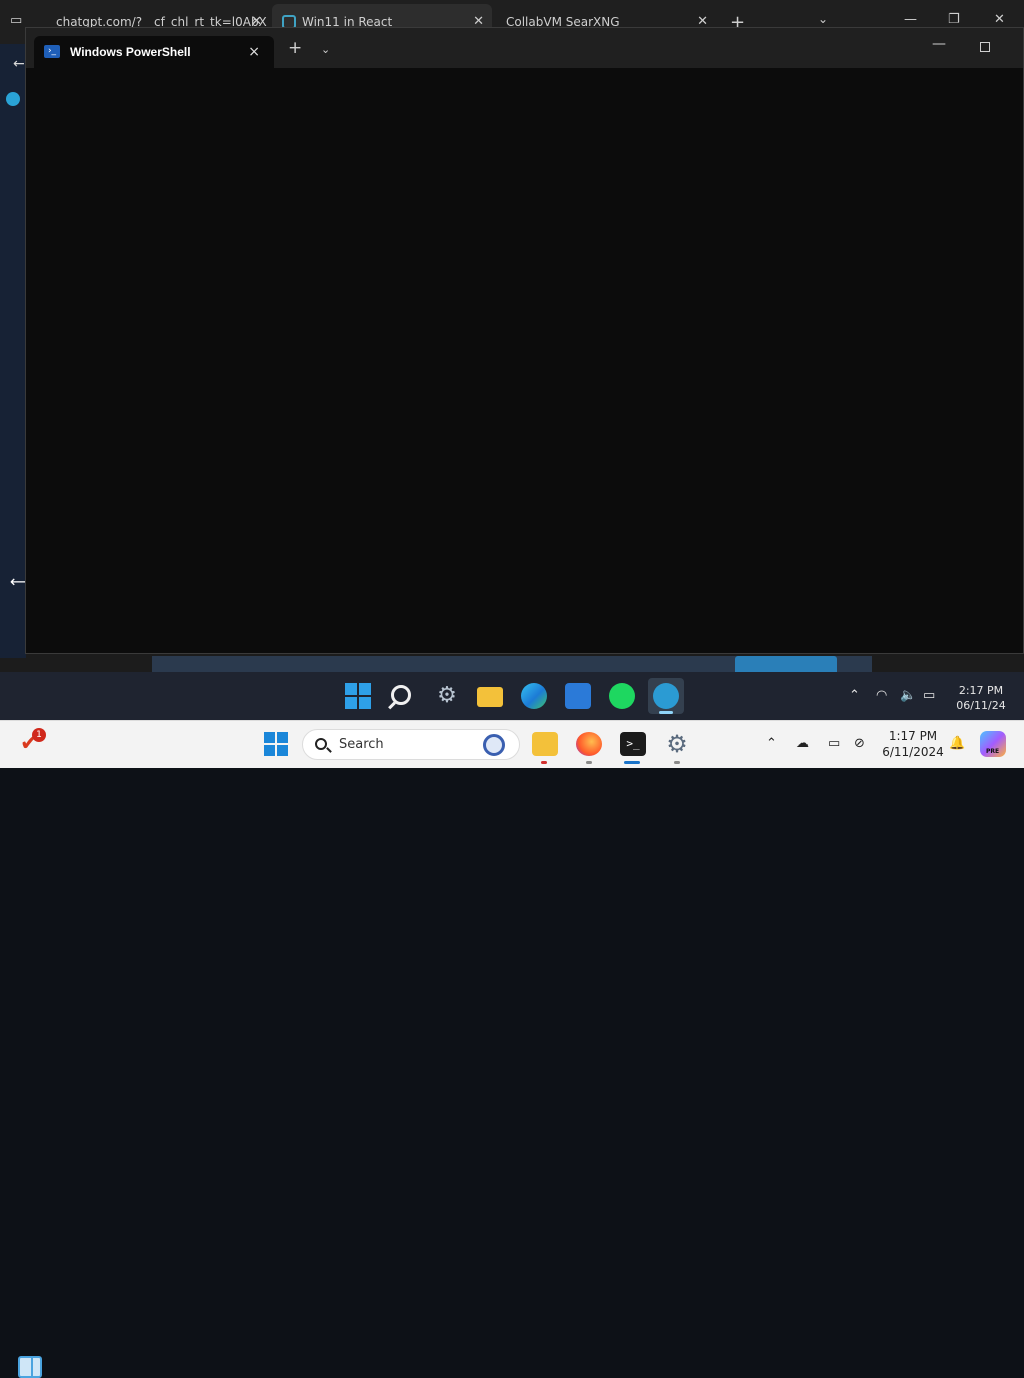  I want to click on cloud-offline-icon: ☁, so click(802, 743).